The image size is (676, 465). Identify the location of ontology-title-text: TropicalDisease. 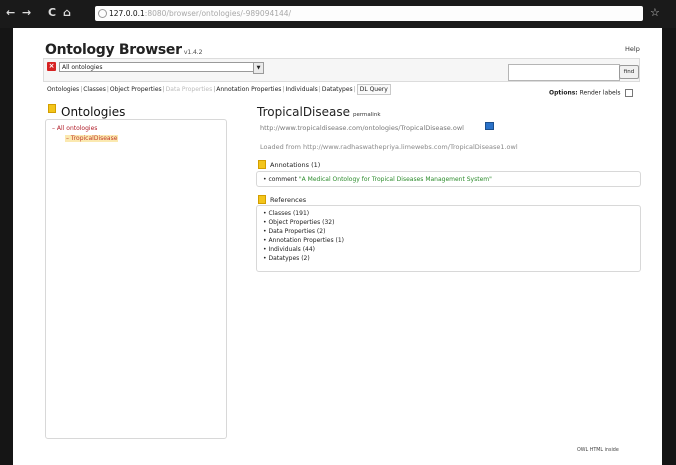
(304, 112).